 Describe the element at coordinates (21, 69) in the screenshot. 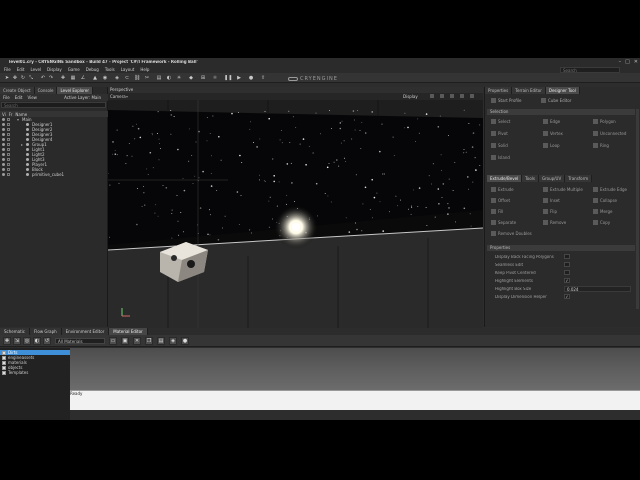

I see `menu-edit: Edit` at that location.